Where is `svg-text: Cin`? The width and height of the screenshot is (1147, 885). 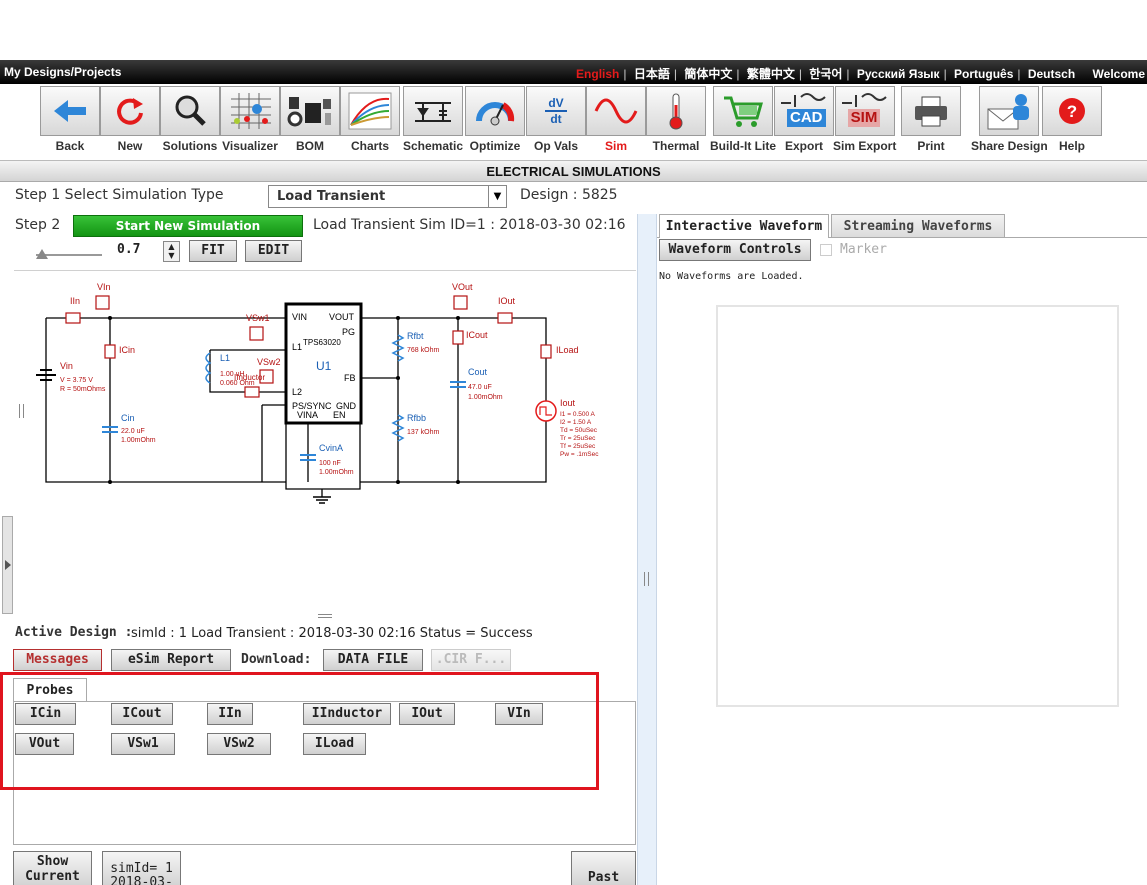 svg-text: Cin is located at coordinates (128, 418).